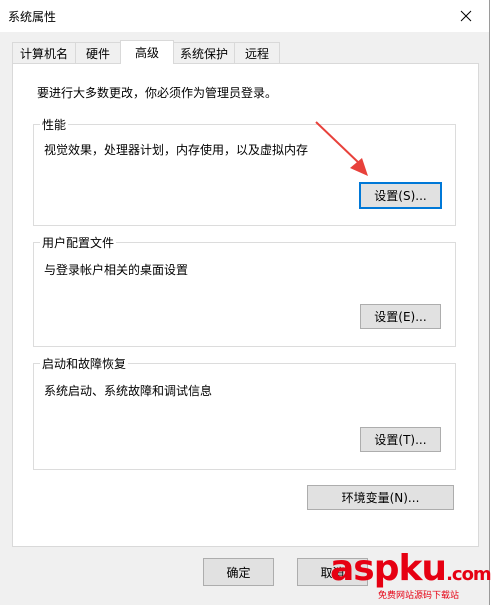 This screenshot has width=493, height=605. Describe the element at coordinates (388, 568) in the screenshot. I see `watermark-logo-text: aspku` at that location.